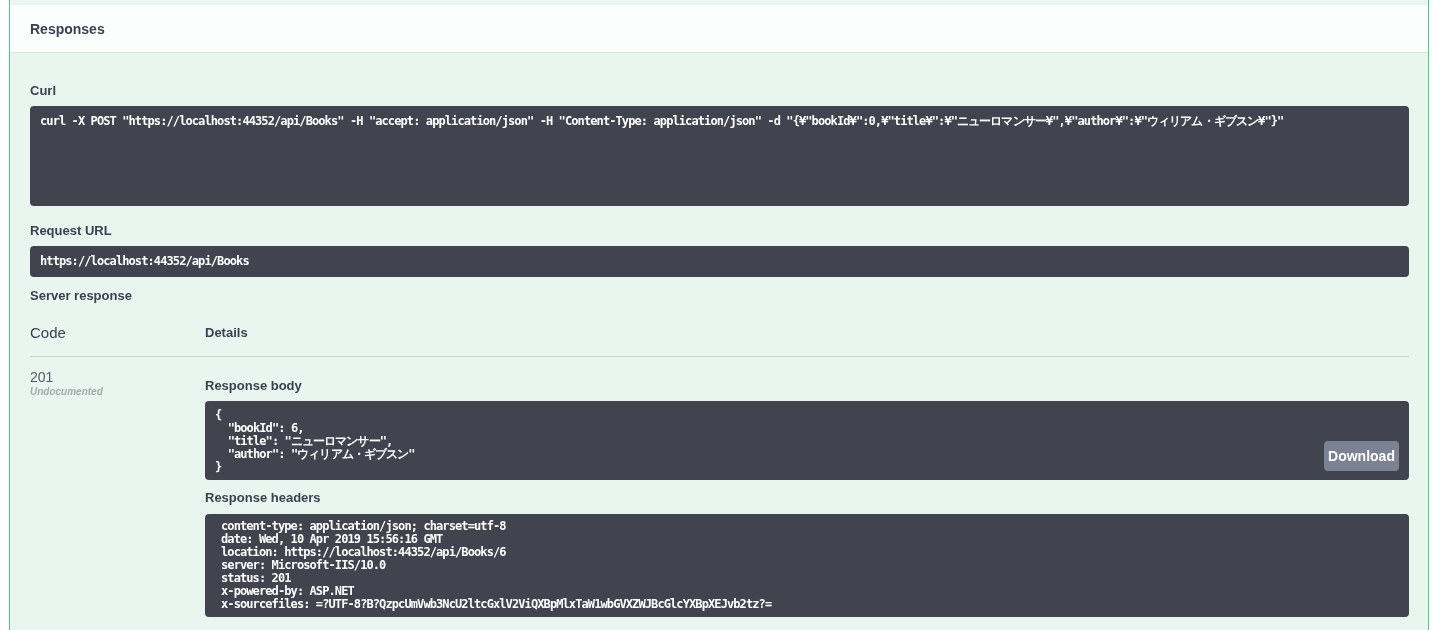 The height and width of the screenshot is (630, 1435). I want to click on json-line: "bookId": 6,, so click(265, 428).